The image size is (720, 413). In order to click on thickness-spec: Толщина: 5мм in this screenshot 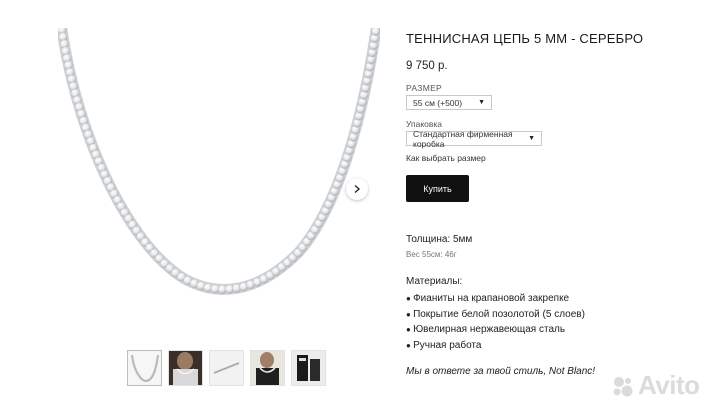, I will do `click(439, 239)`.